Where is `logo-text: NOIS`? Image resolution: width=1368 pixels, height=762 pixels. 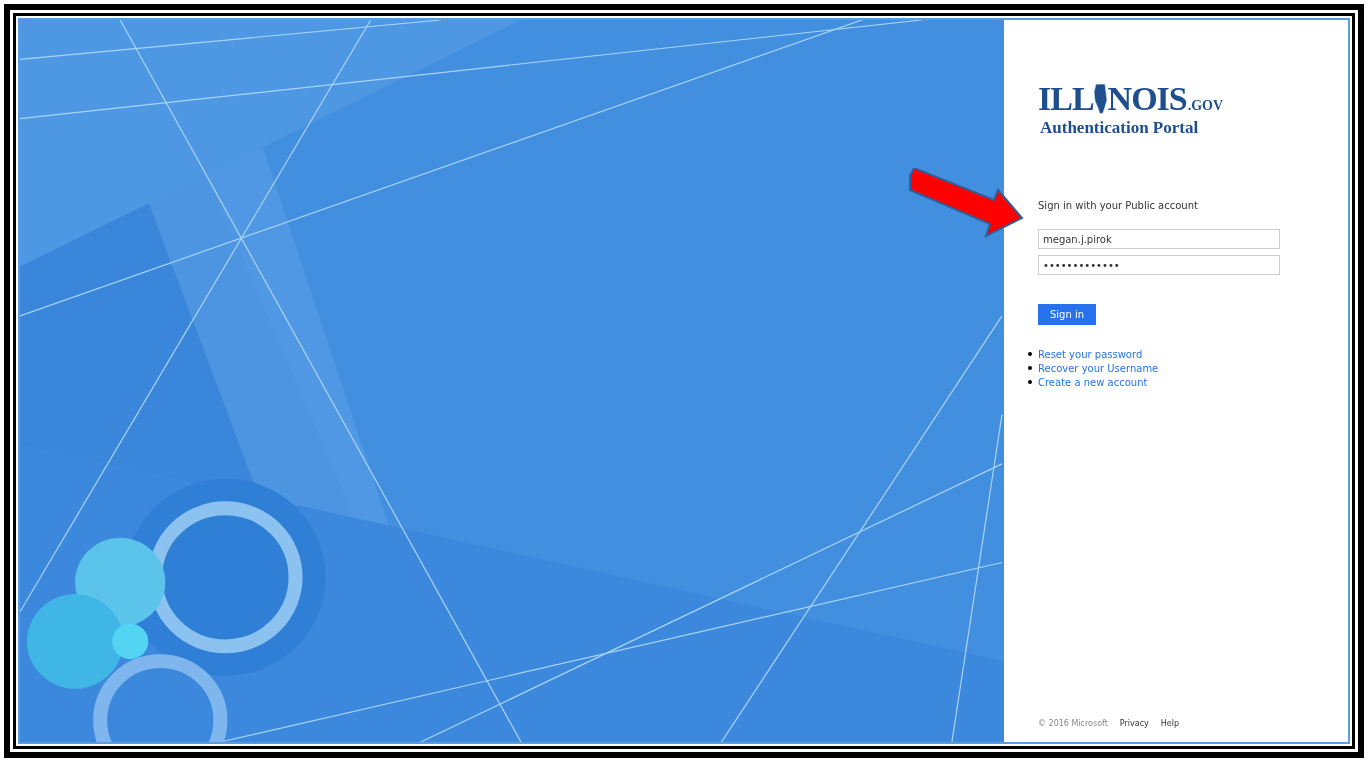
logo-text: NOIS is located at coordinates (1147, 99).